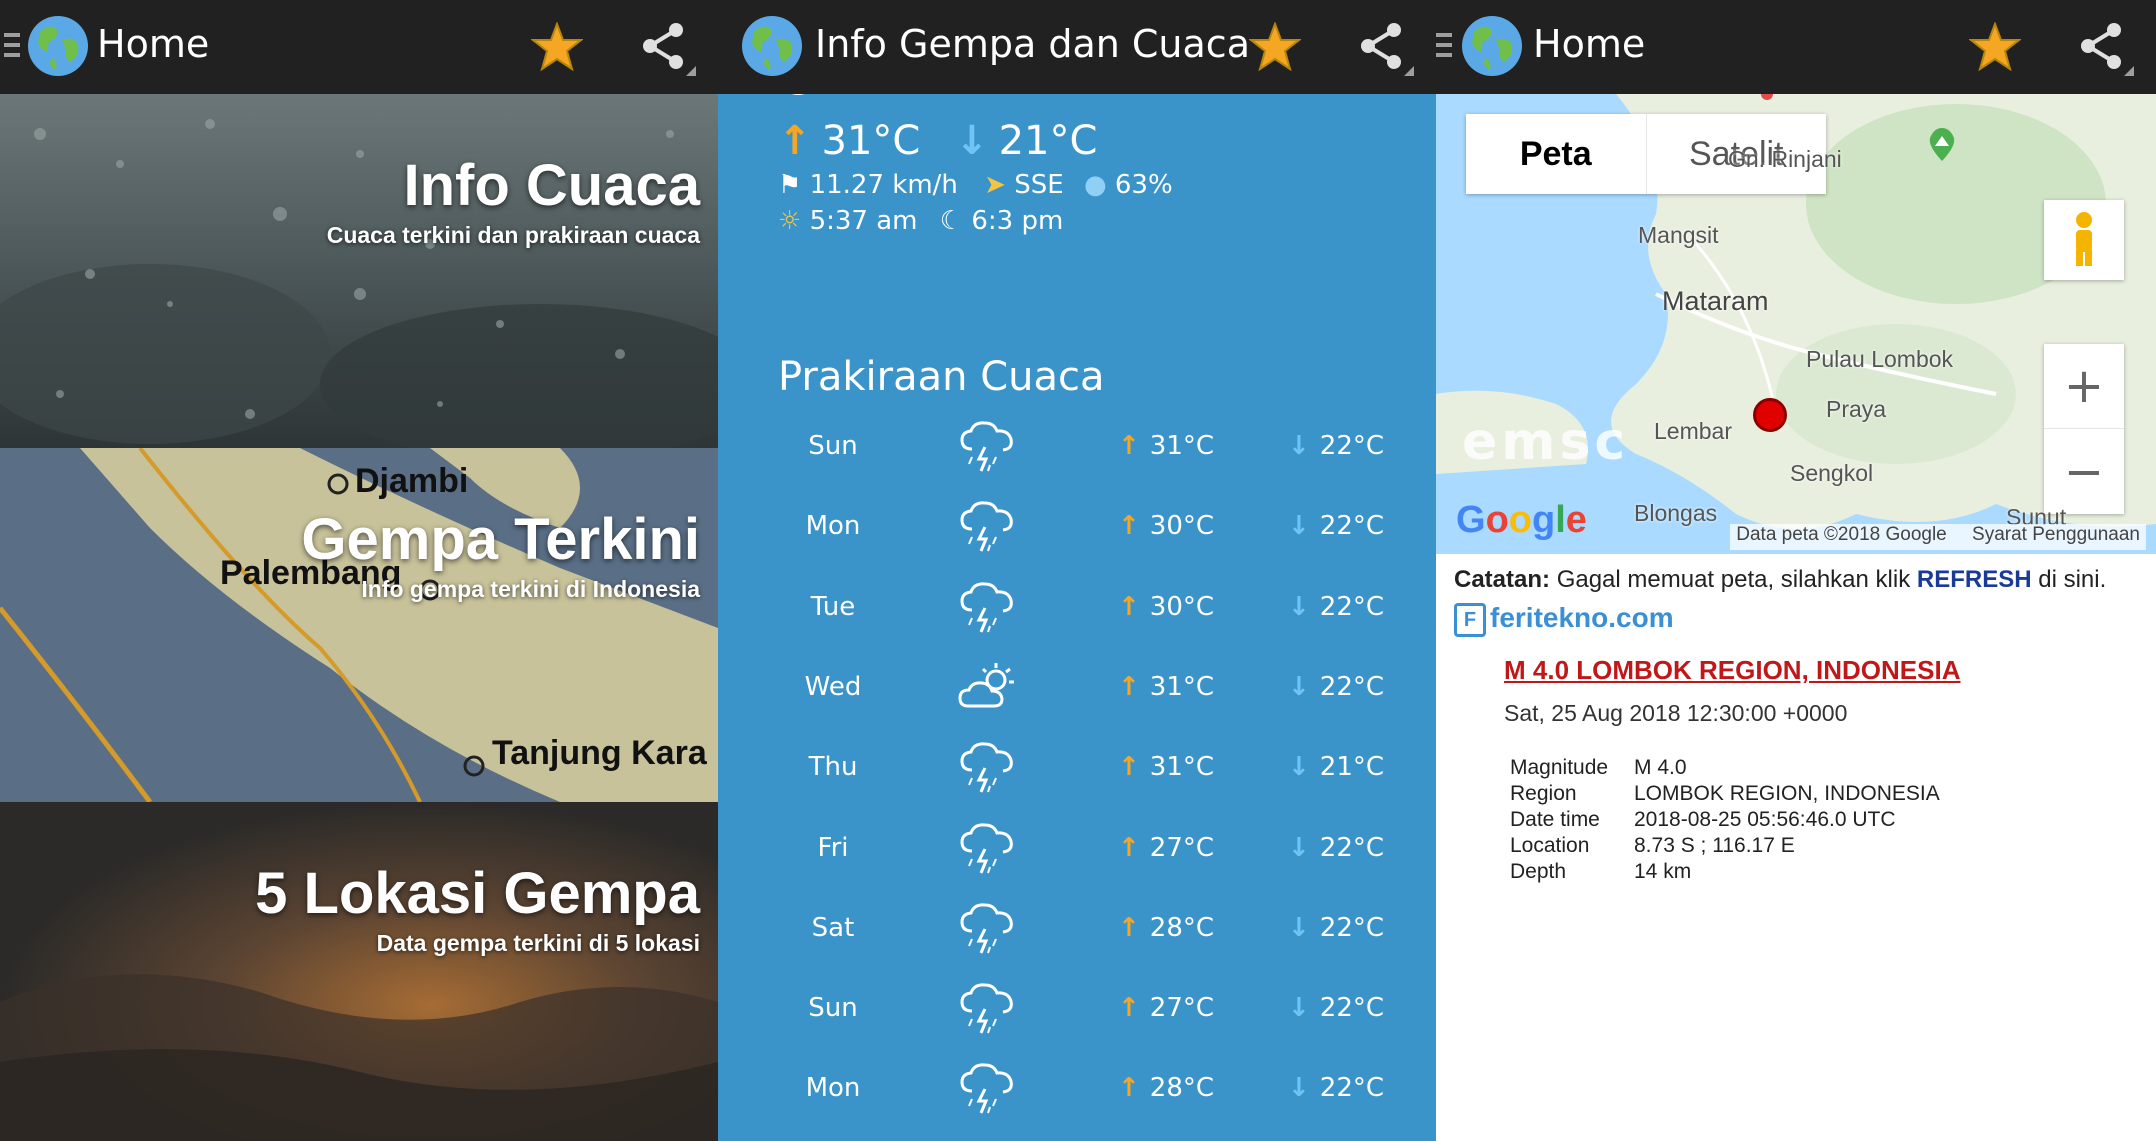 Image resolution: width=2156 pixels, height=1141 pixels. I want to click on flag-icon: ⚑, so click(790, 185).